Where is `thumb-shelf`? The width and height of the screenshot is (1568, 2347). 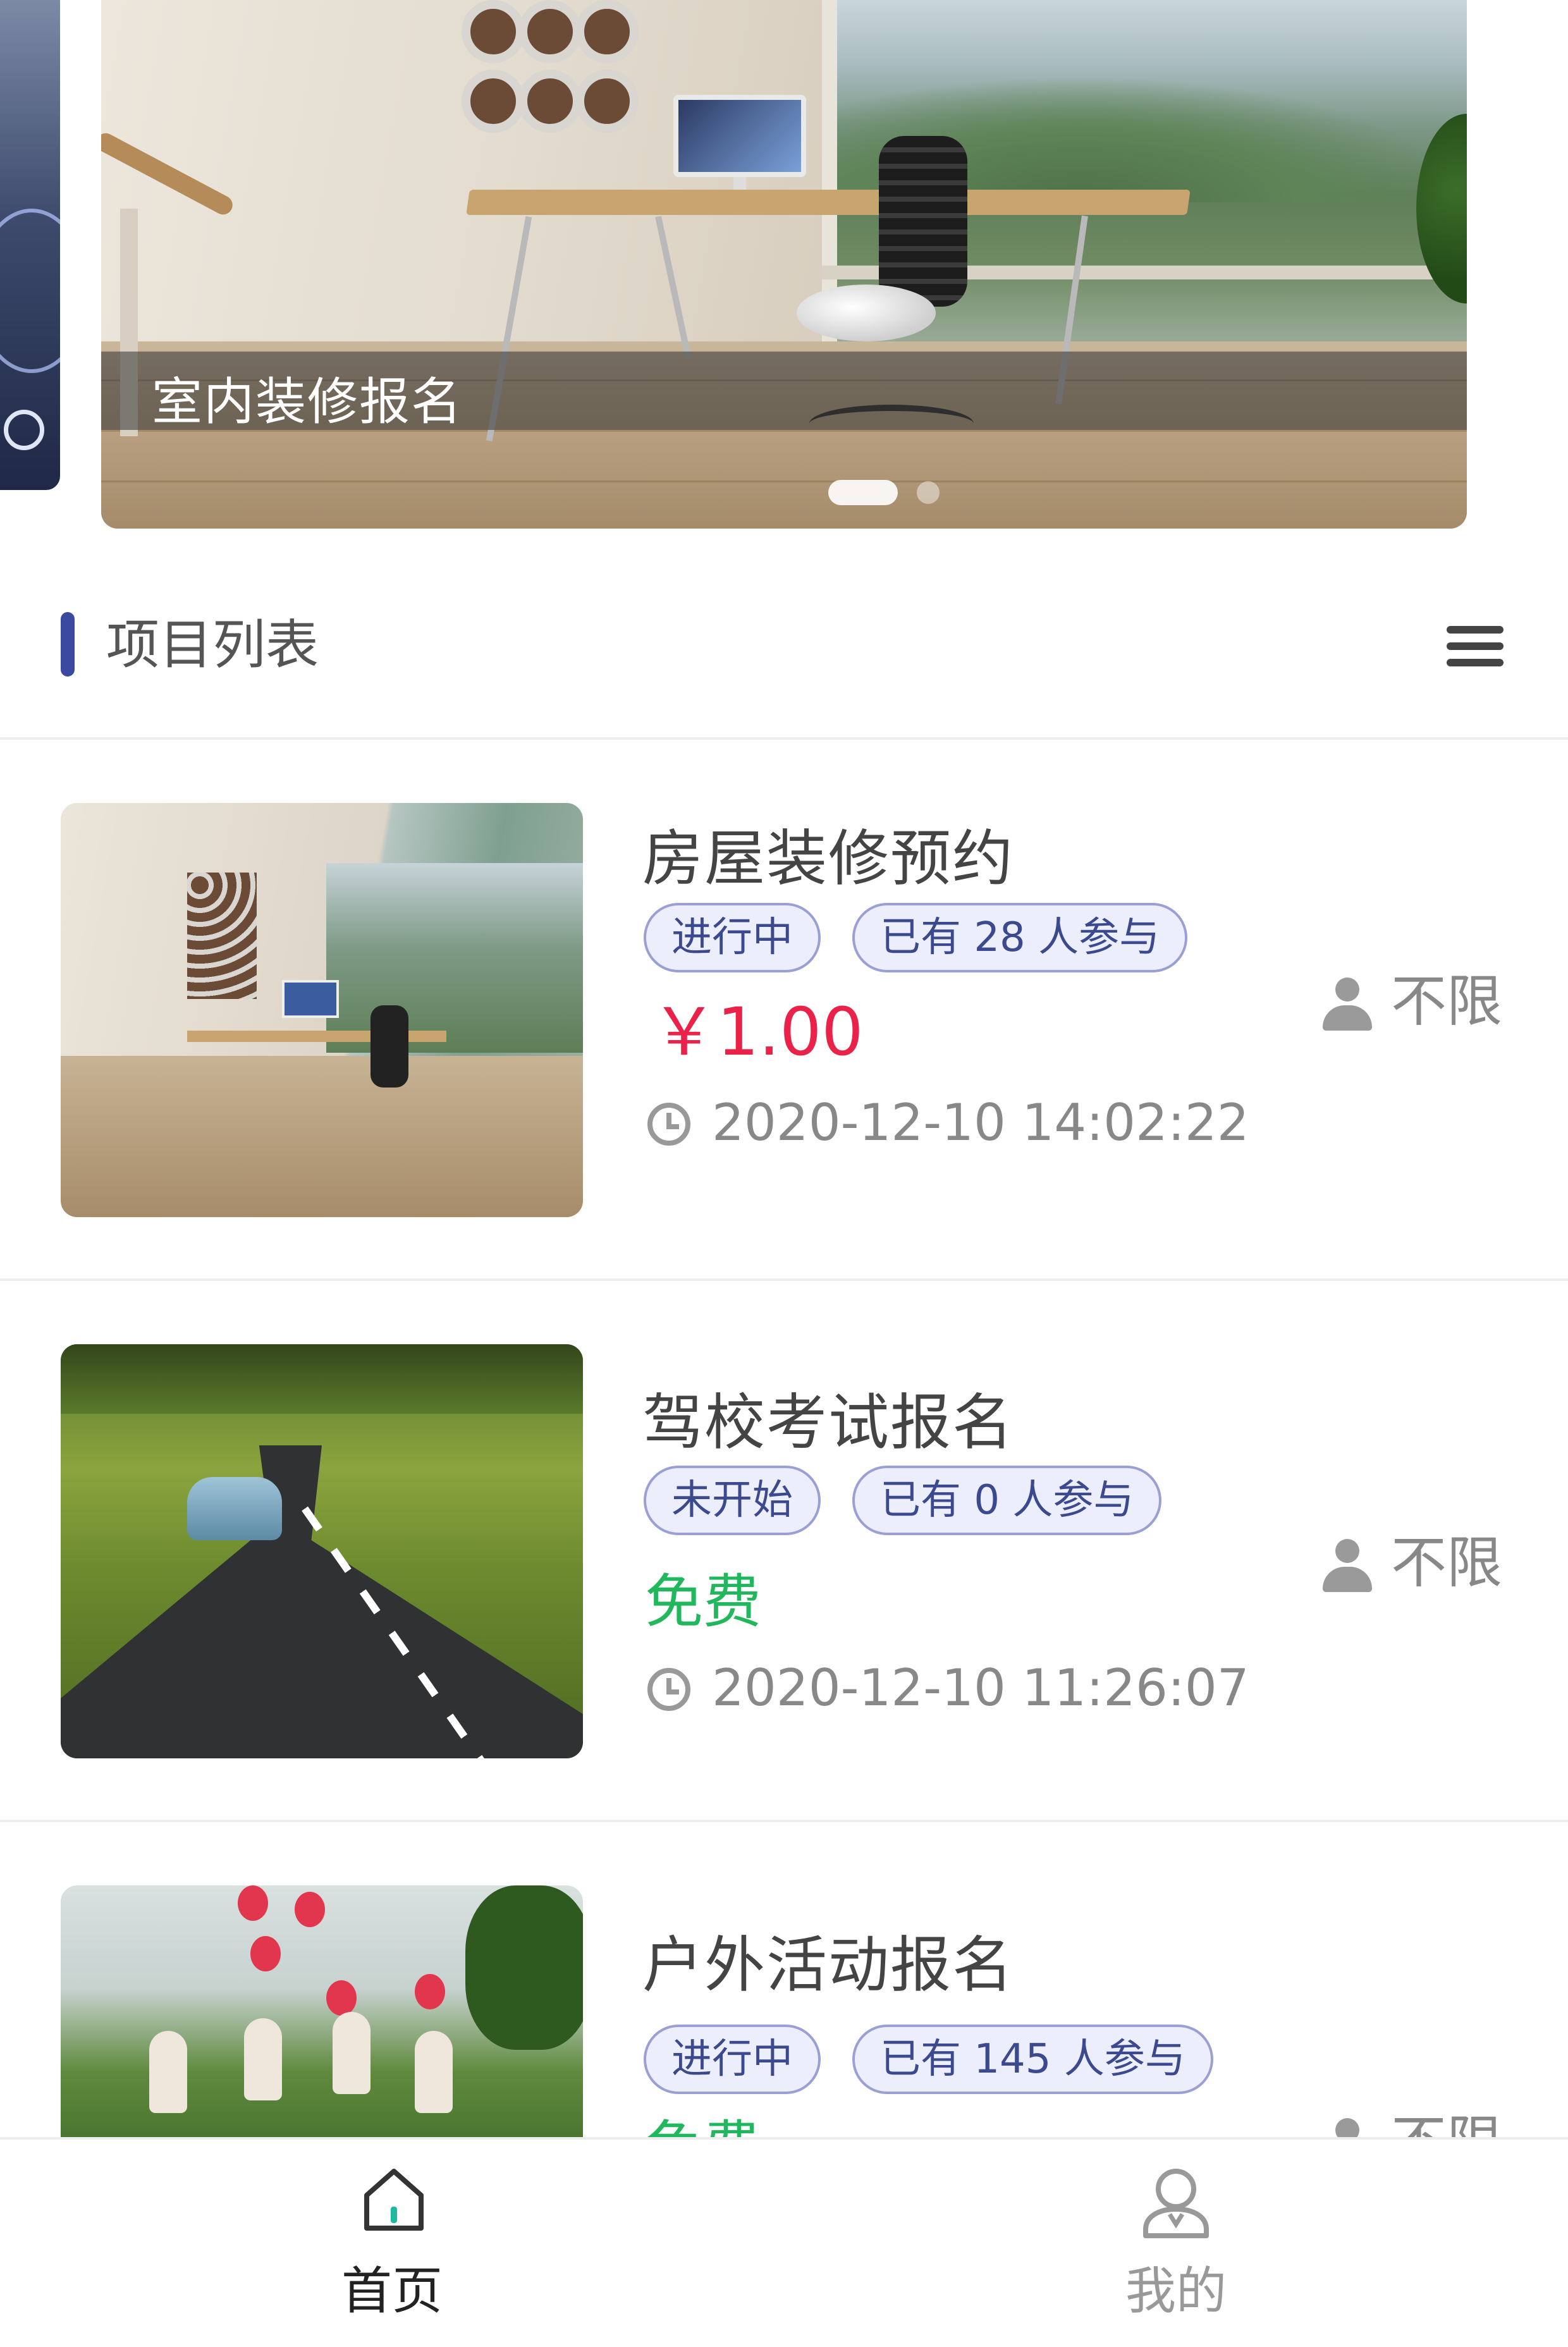
thumb-shelf is located at coordinates (222, 936).